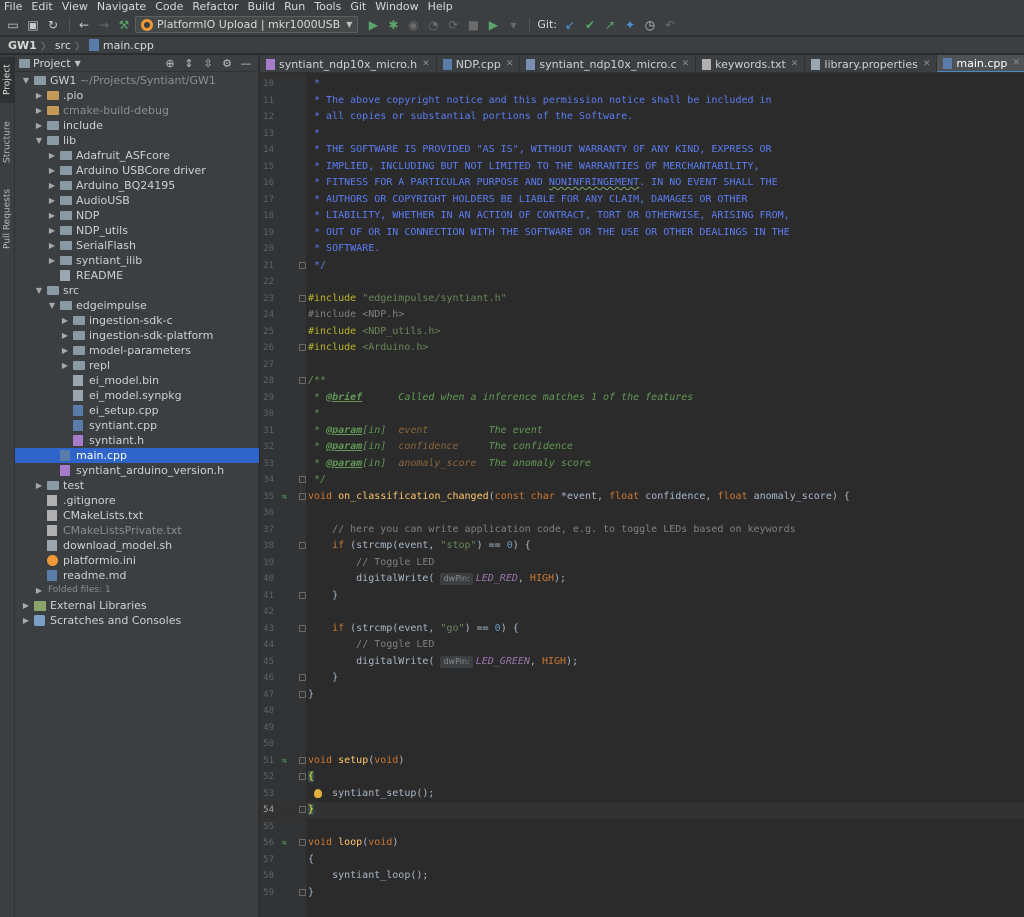 Image resolution: width=1024 pixels, height=917 pixels. I want to click on profile-icon: ◔, so click(433, 25).